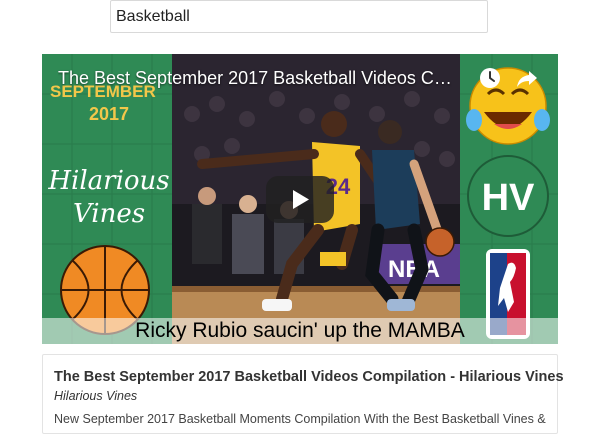  Describe the element at coordinates (527, 78) in the screenshot. I see `share-arrow-icon` at that location.